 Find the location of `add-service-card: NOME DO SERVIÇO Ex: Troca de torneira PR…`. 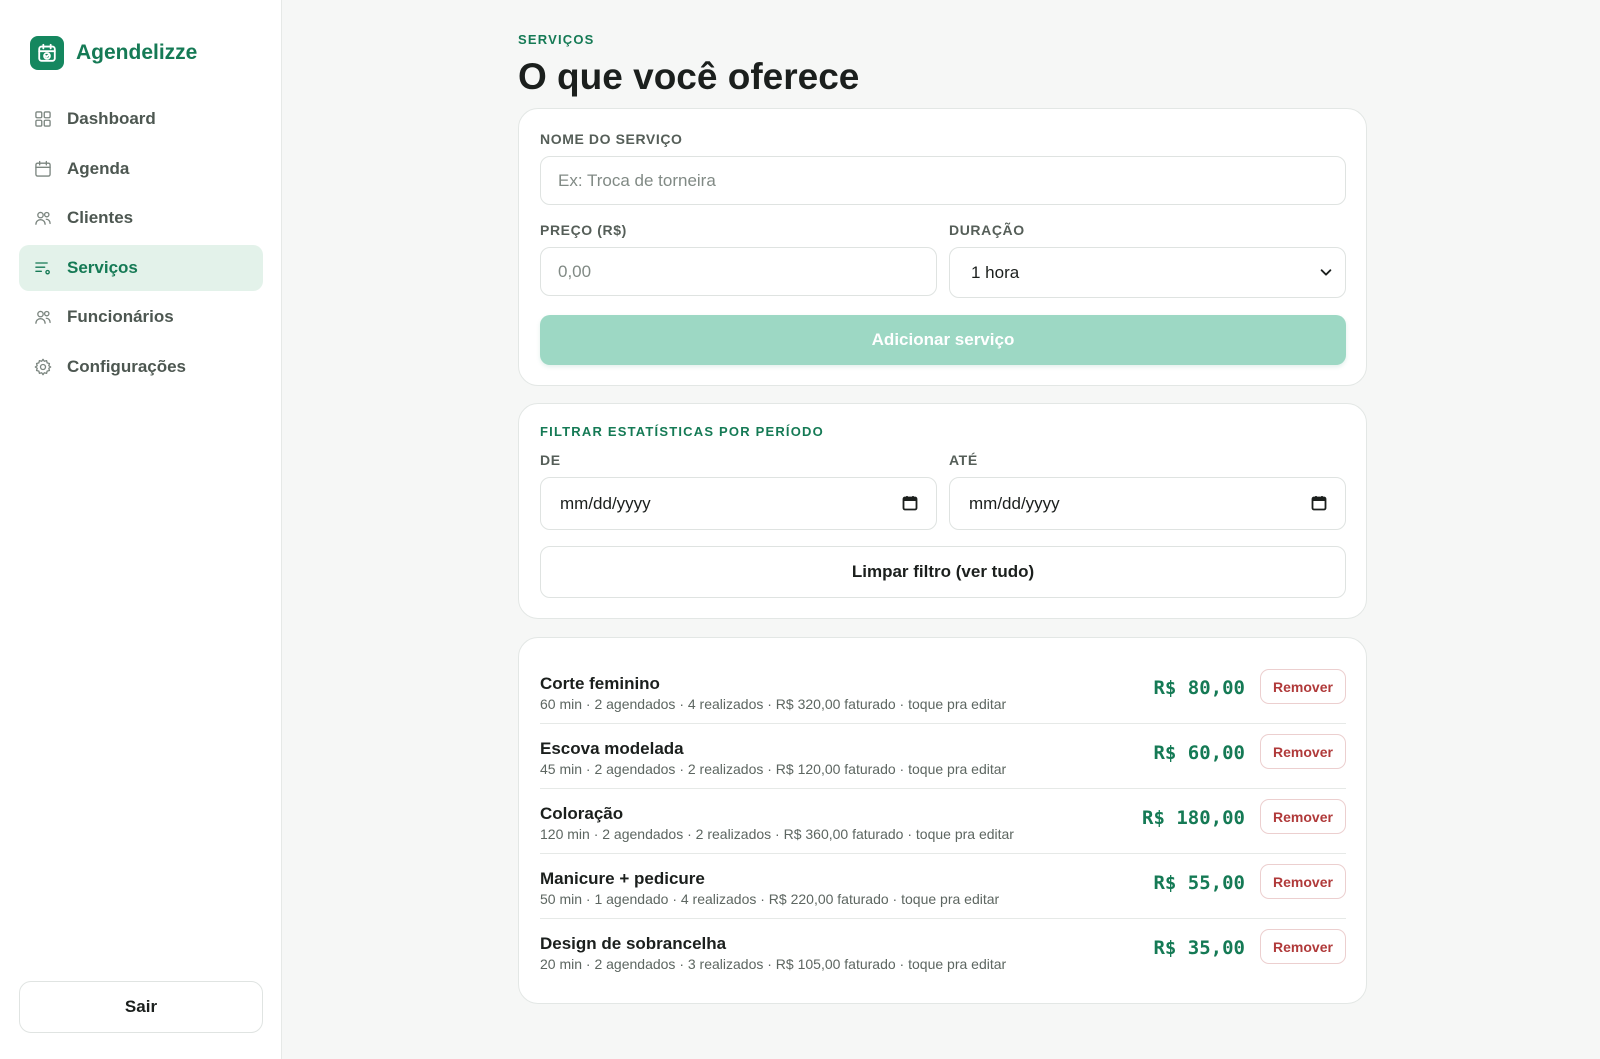

add-service-card: NOME DO SERVIÇO Ex: Troca de torneira PR… is located at coordinates (942, 247).